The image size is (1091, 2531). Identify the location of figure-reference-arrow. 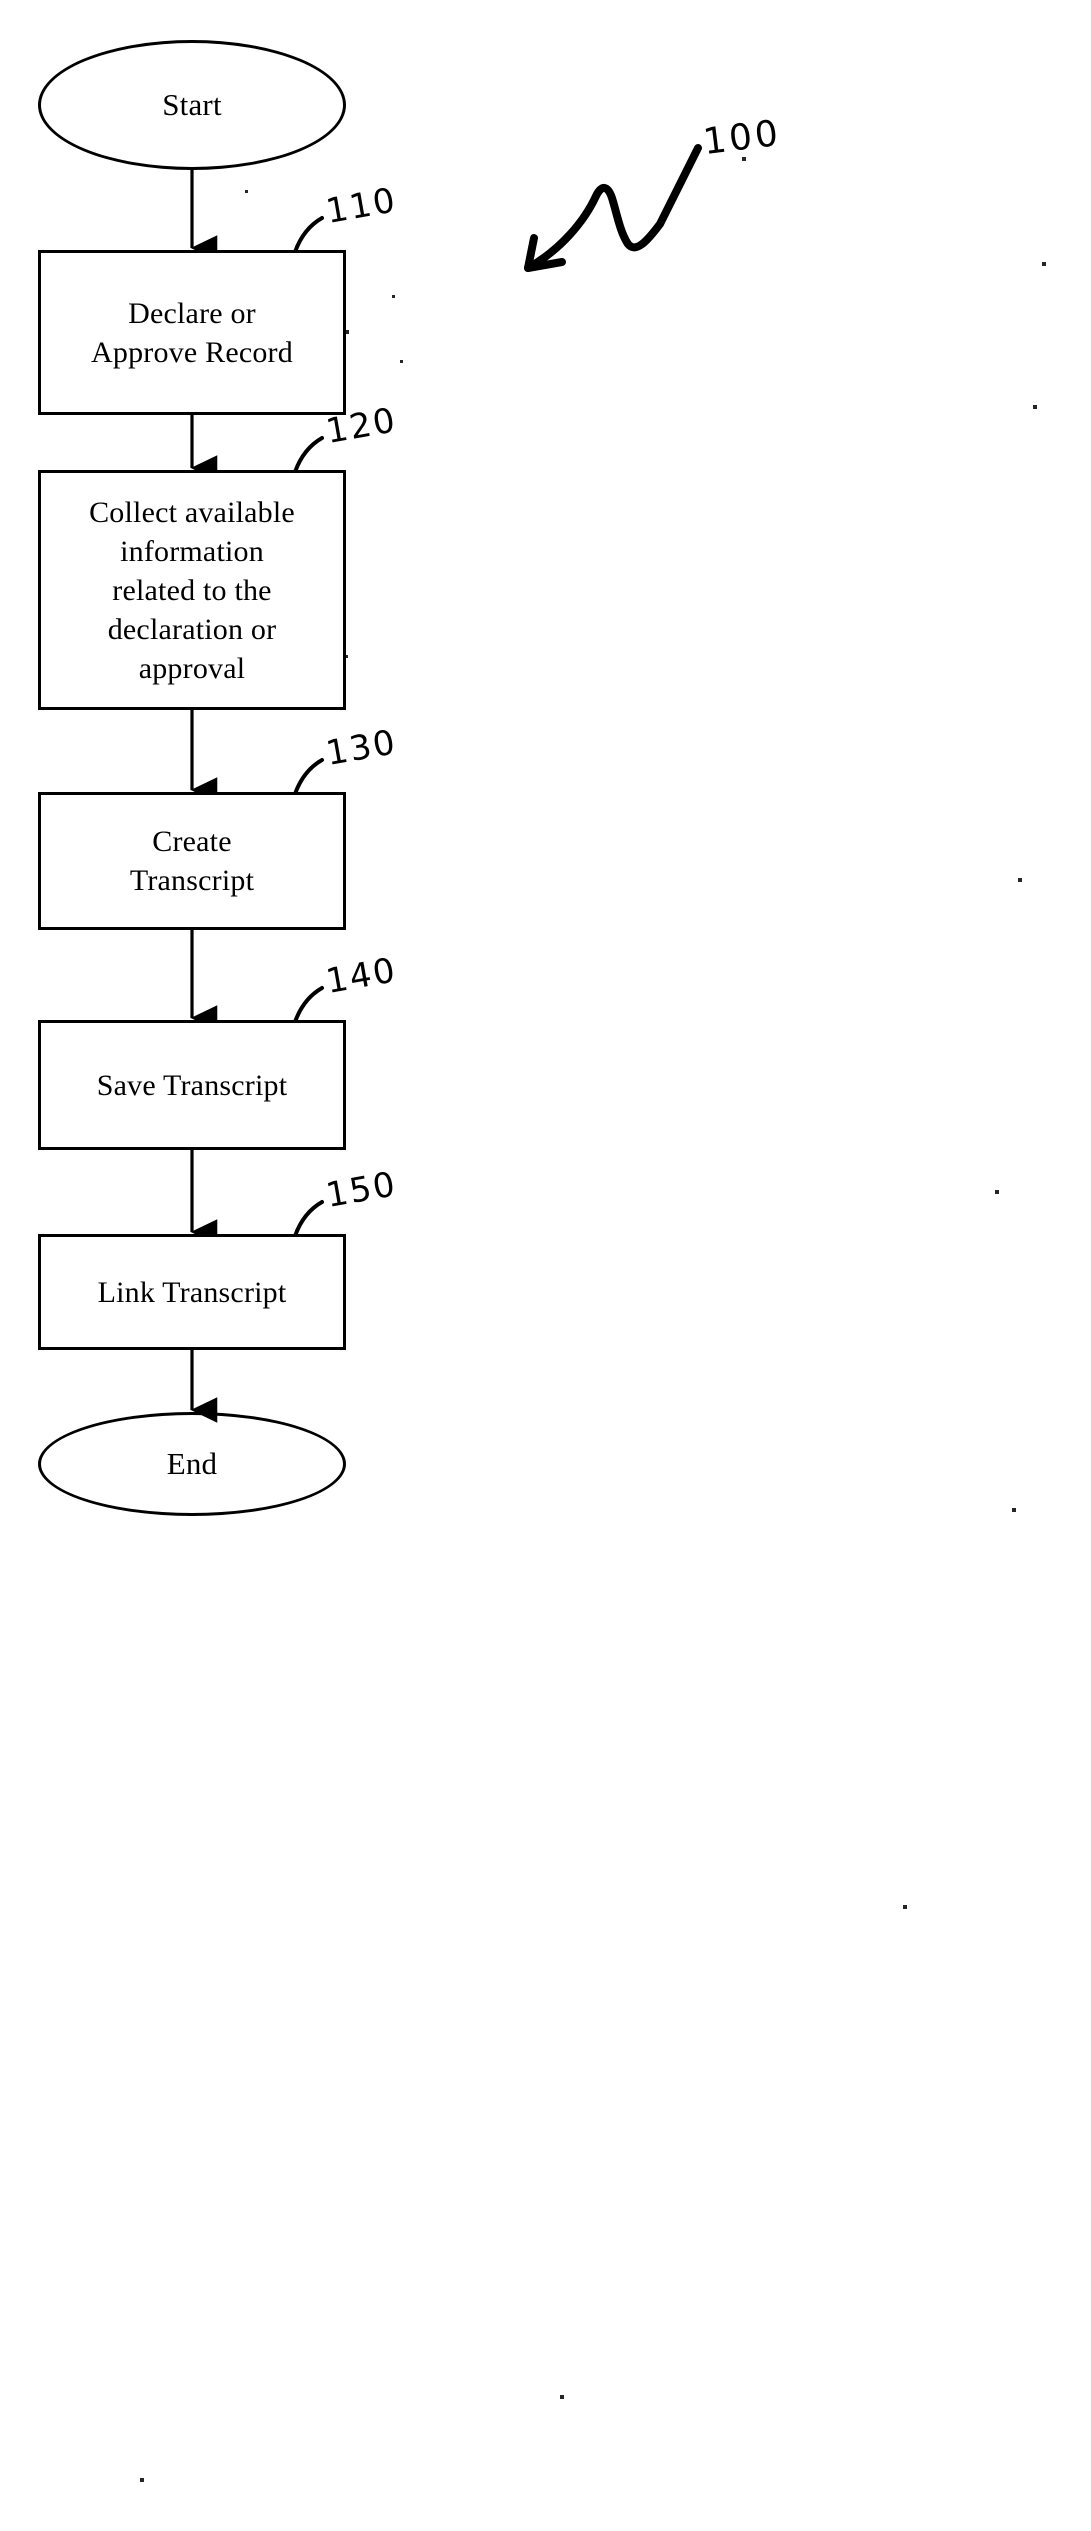
(613, 208).